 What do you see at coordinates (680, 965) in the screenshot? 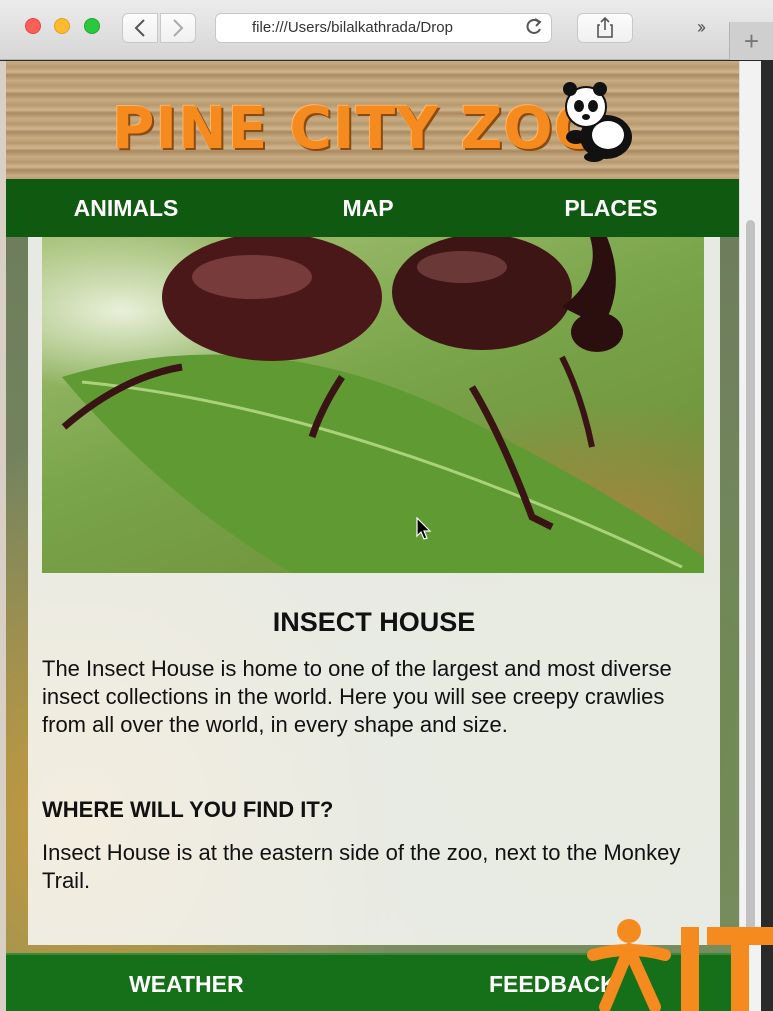
I see `watermark-logo` at bounding box center [680, 965].